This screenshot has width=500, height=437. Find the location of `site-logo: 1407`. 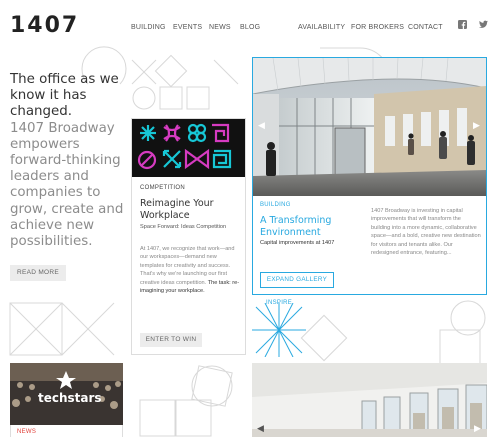

site-logo: 1407 is located at coordinates (44, 25).